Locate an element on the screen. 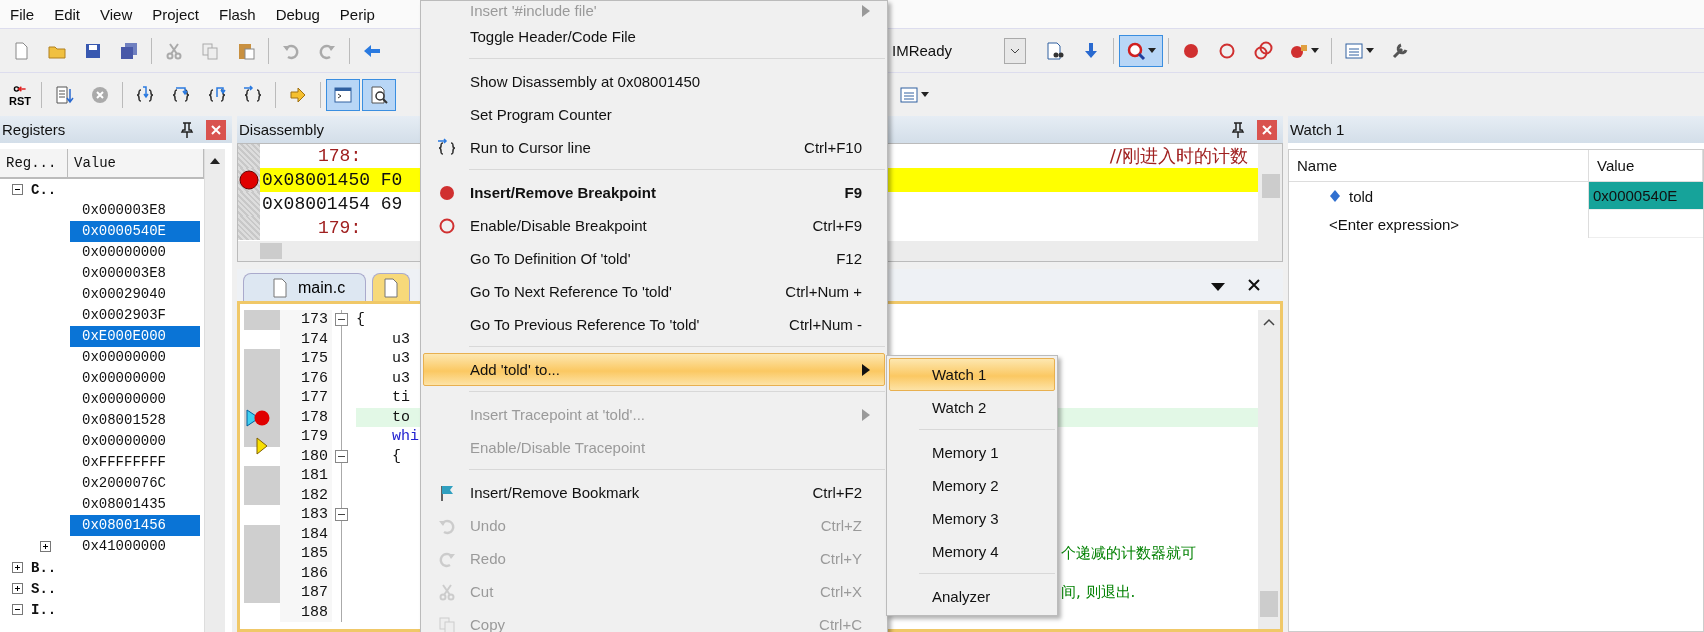 The image size is (1704, 632). line-number: 176 is located at coordinates (306, 378).